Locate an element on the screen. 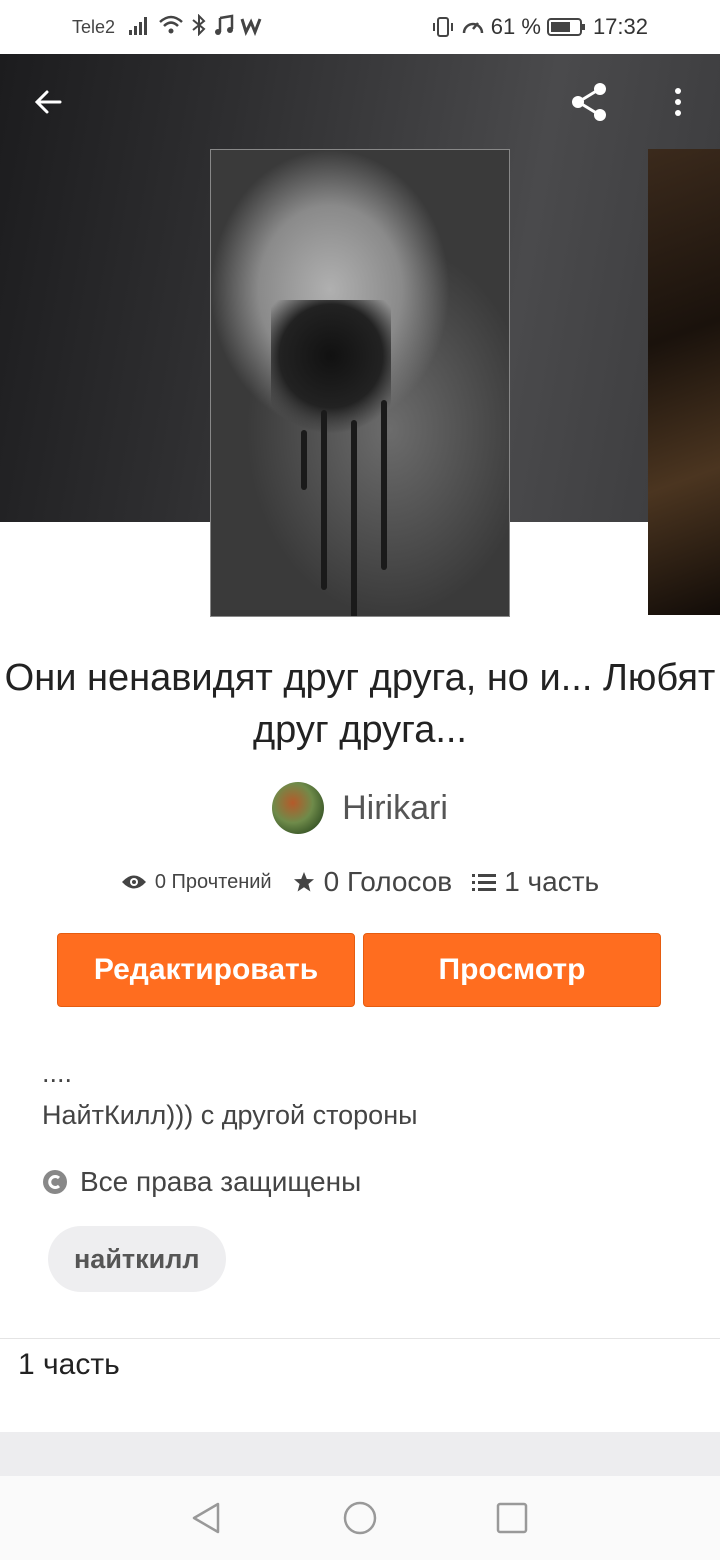 The width and height of the screenshot is (720, 1560). story-cover is located at coordinates (360, 383).